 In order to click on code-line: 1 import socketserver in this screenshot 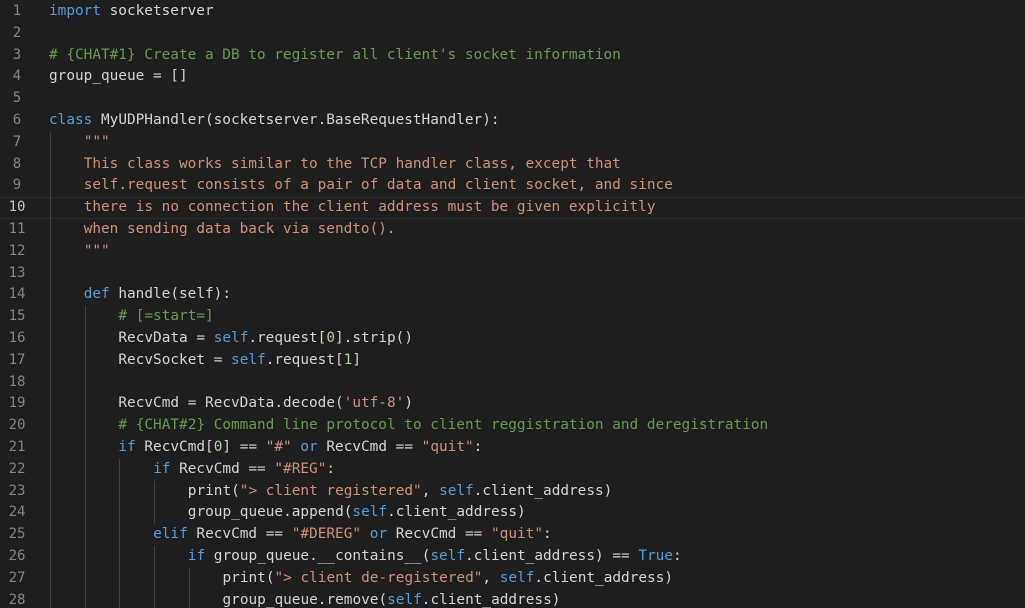, I will do `click(512, 12)`.